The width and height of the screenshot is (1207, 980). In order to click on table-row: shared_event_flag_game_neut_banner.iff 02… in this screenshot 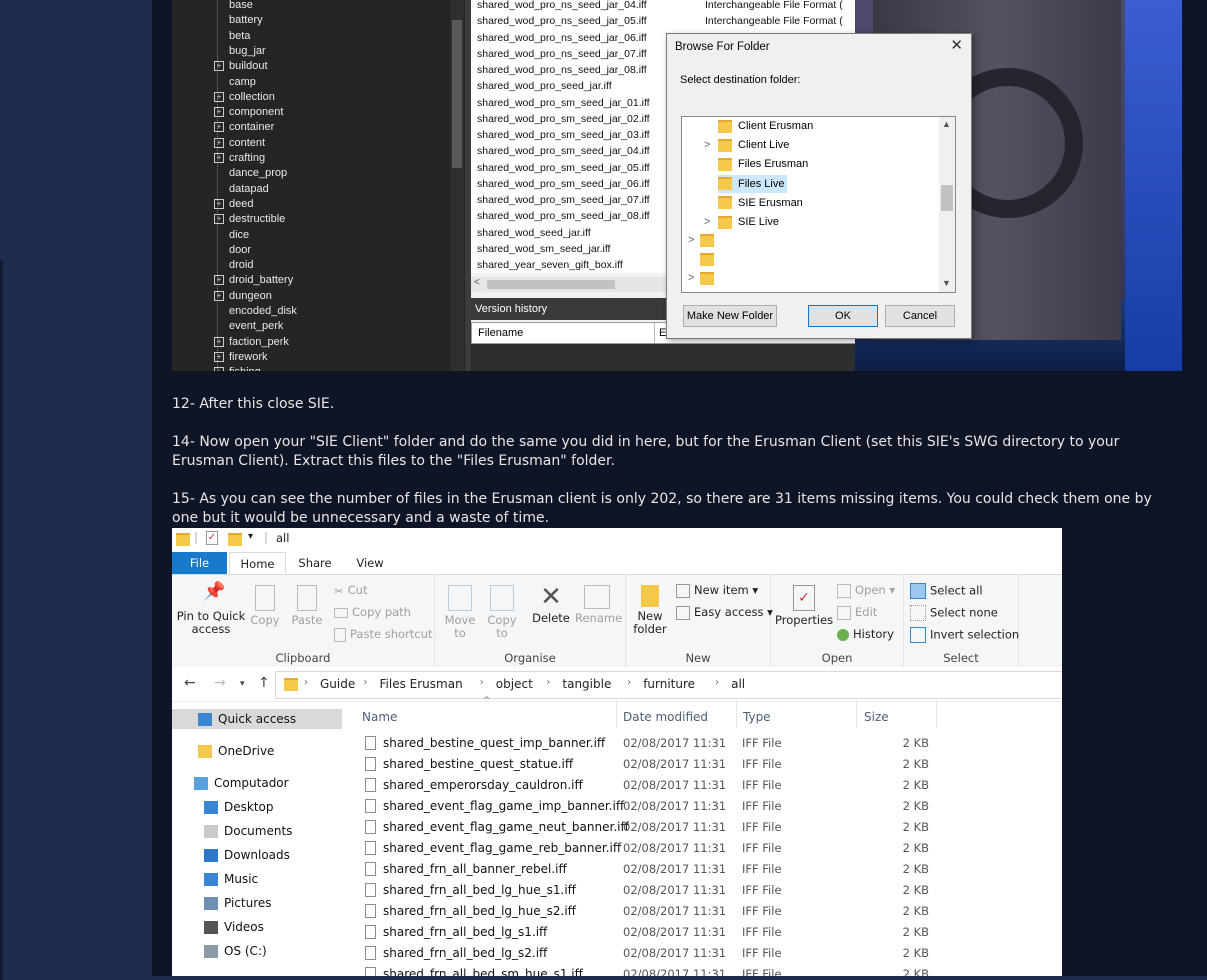, I will do `click(712, 827)`.